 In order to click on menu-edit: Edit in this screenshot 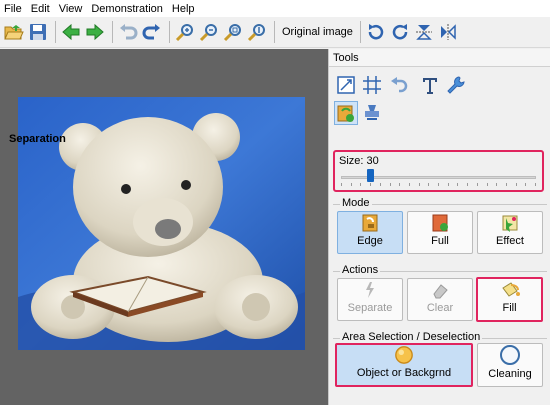, I will do `click(40, 9)`.